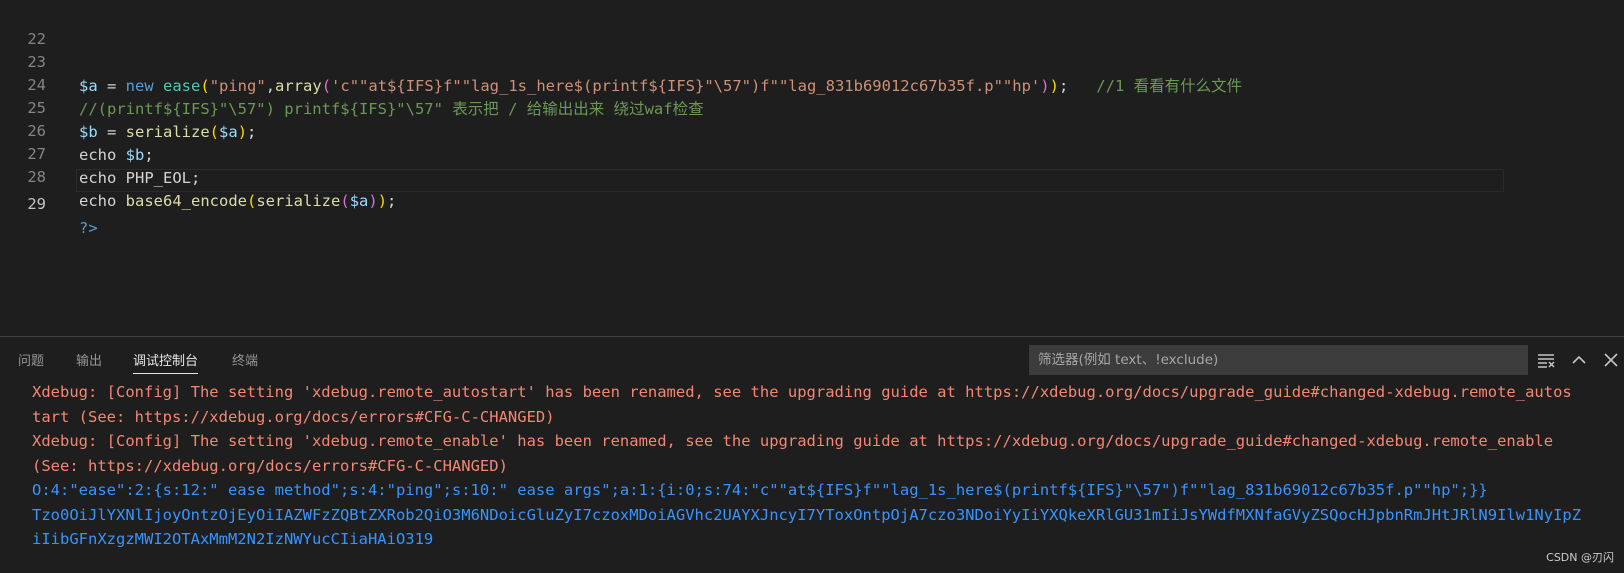  Describe the element at coordinates (500, 360) in the screenshot. I see `panel-tabs: 问题 输出 调试控制台 终端` at that location.